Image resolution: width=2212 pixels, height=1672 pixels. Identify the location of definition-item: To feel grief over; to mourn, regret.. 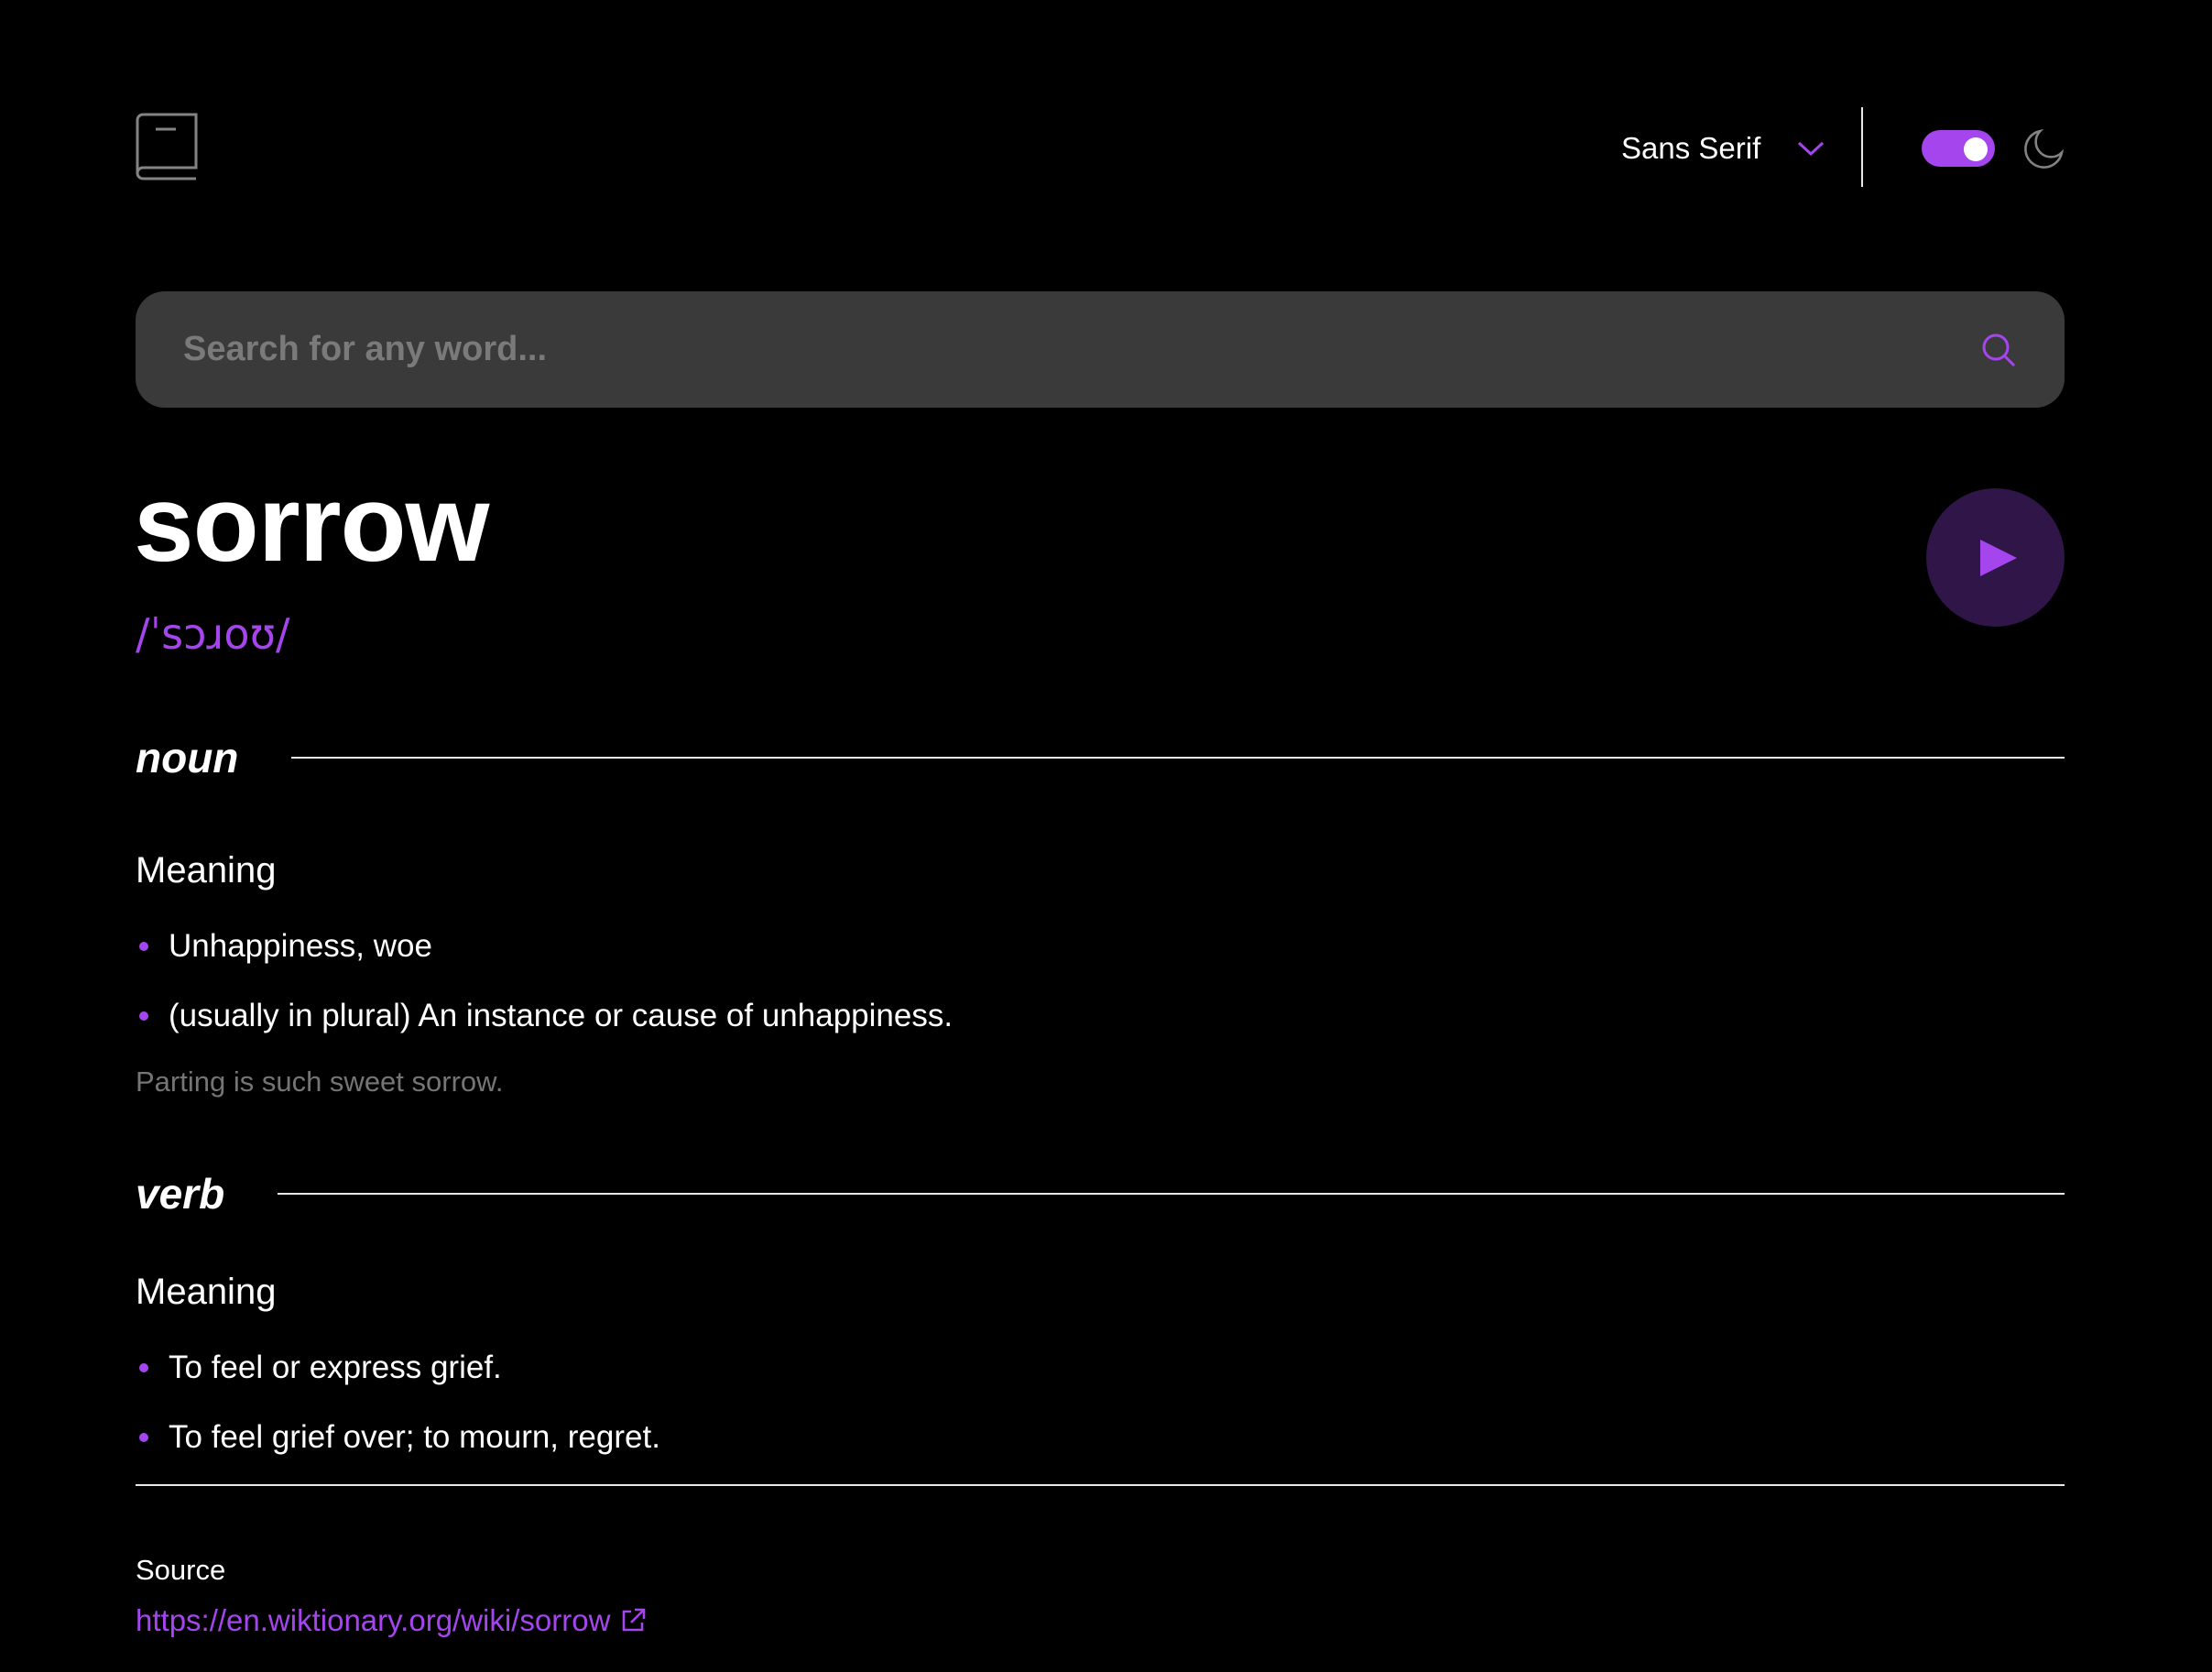
(398, 1437).